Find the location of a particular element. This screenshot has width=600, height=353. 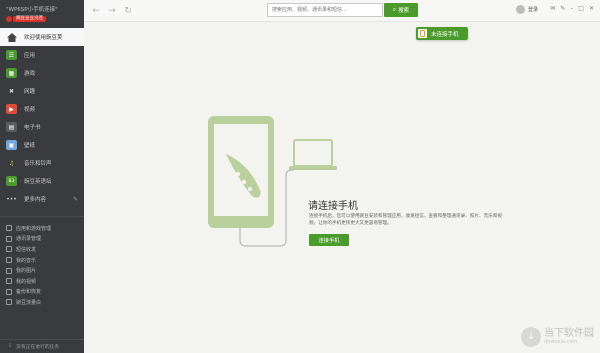

tool-item-label: 通讯录管理 is located at coordinates (29, 239).